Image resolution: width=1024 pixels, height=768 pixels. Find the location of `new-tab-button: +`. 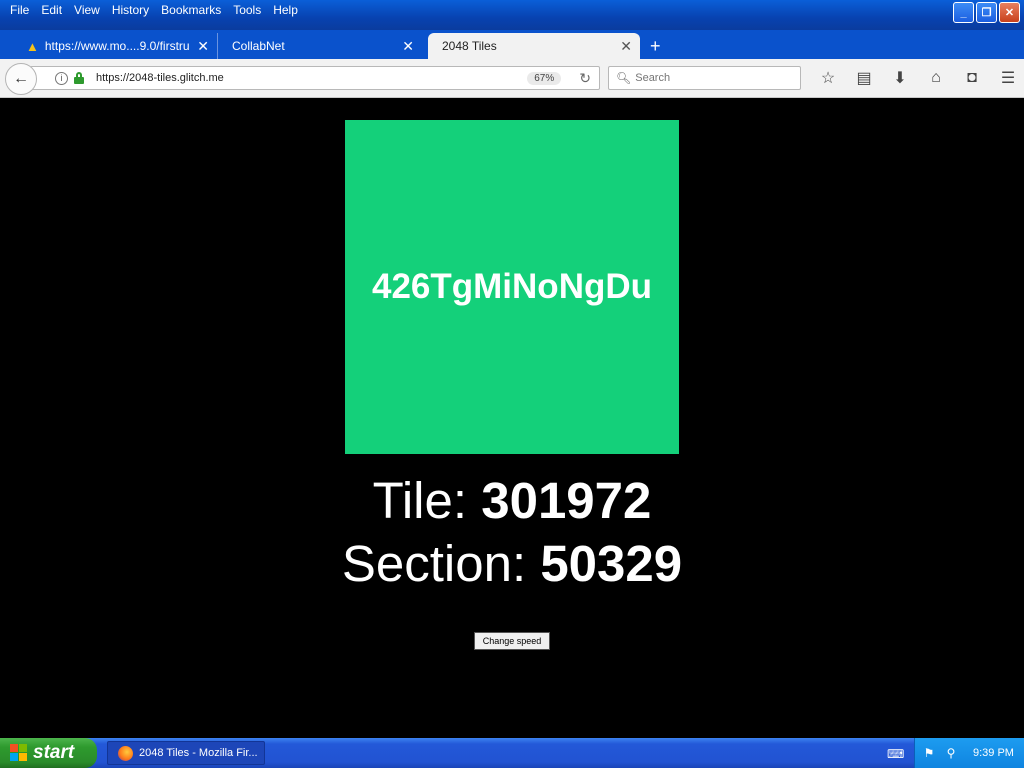

new-tab-button: + is located at coordinates (655, 46).